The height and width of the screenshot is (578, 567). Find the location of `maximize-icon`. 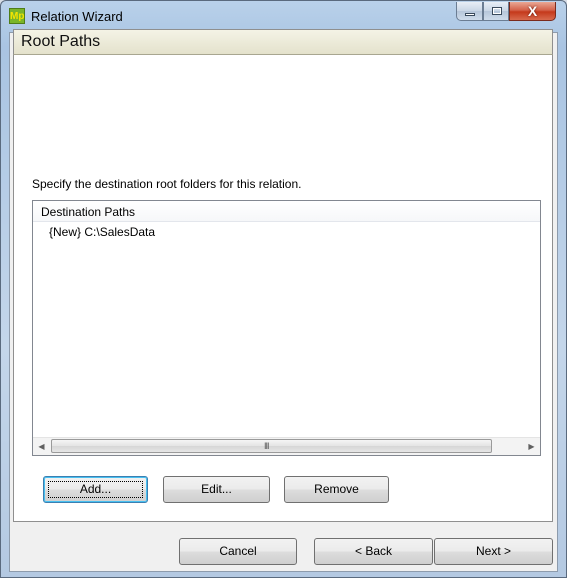

maximize-icon is located at coordinates (497, 11).